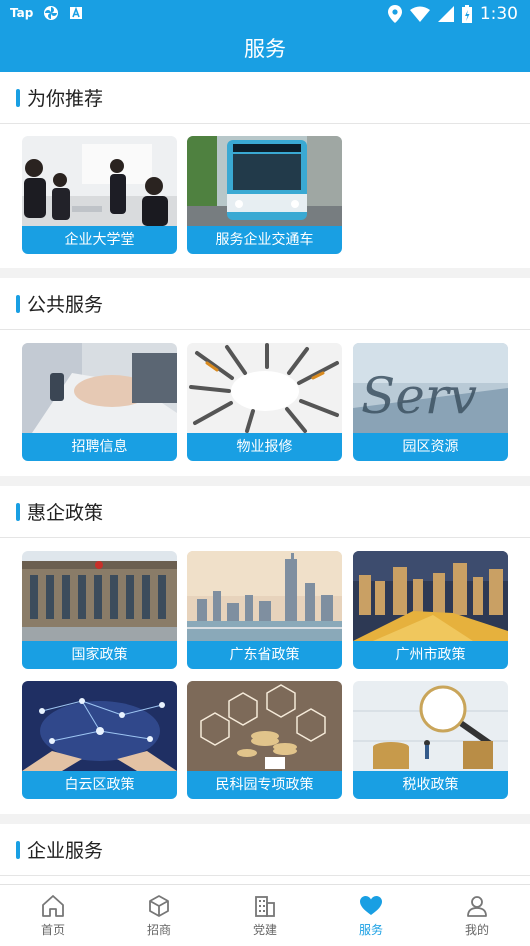 This screenshot has width=530, height=946. Describe the element at coordinates (99, 726) in the screenshot. I see `network-image` at that location.